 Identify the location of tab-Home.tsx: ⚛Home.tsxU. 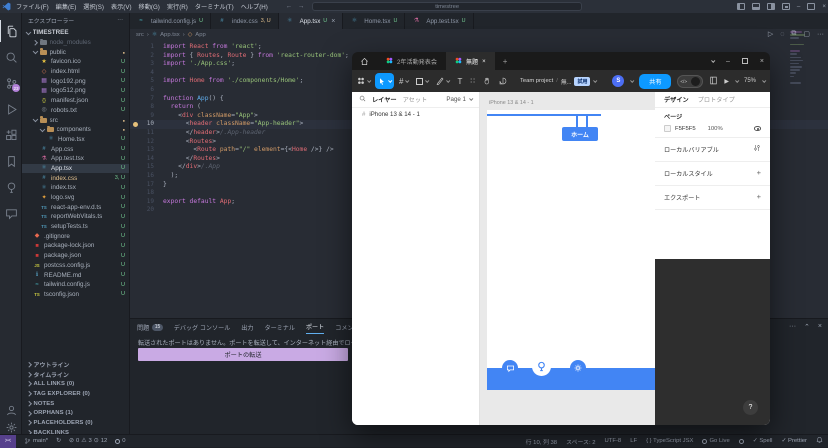
(374, 21).